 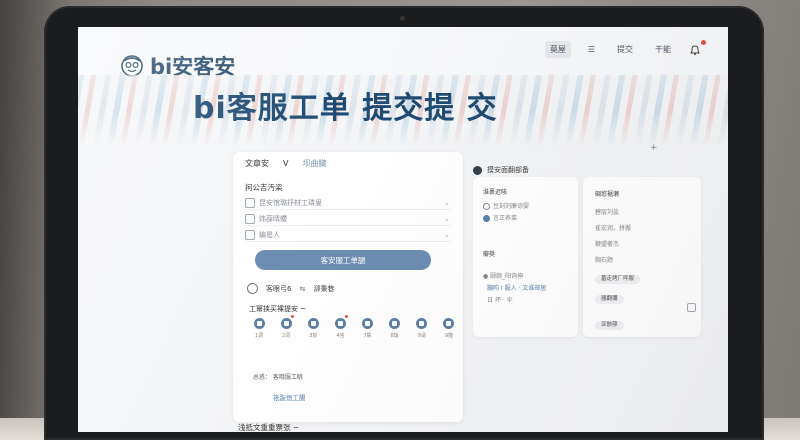 What do you see at coordinates (340, 336) in the screenshot?
I see `category-label: 4咨` at bounding box center [340, 336].